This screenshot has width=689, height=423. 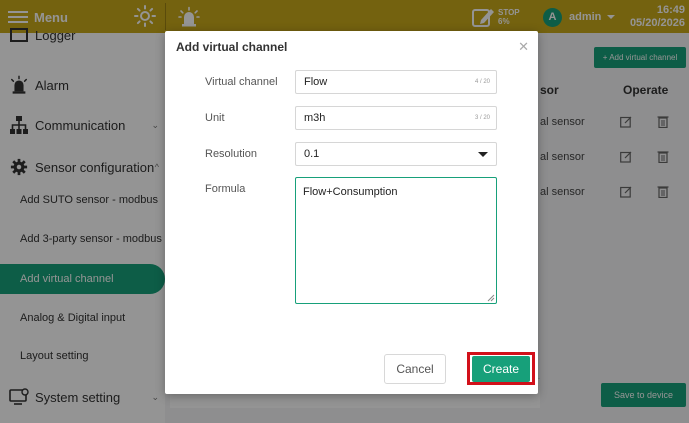 I want to click on create-button: Create, so click(x=501, y=369).